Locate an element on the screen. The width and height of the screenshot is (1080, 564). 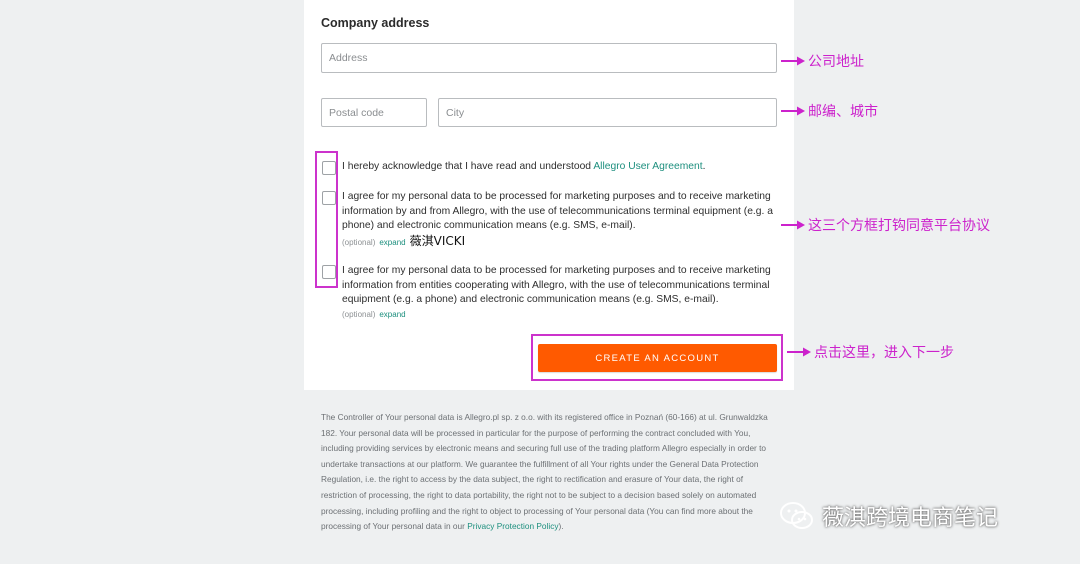
user-agreement-link: Allegro User Agreement is located at coordinates (647, 166).